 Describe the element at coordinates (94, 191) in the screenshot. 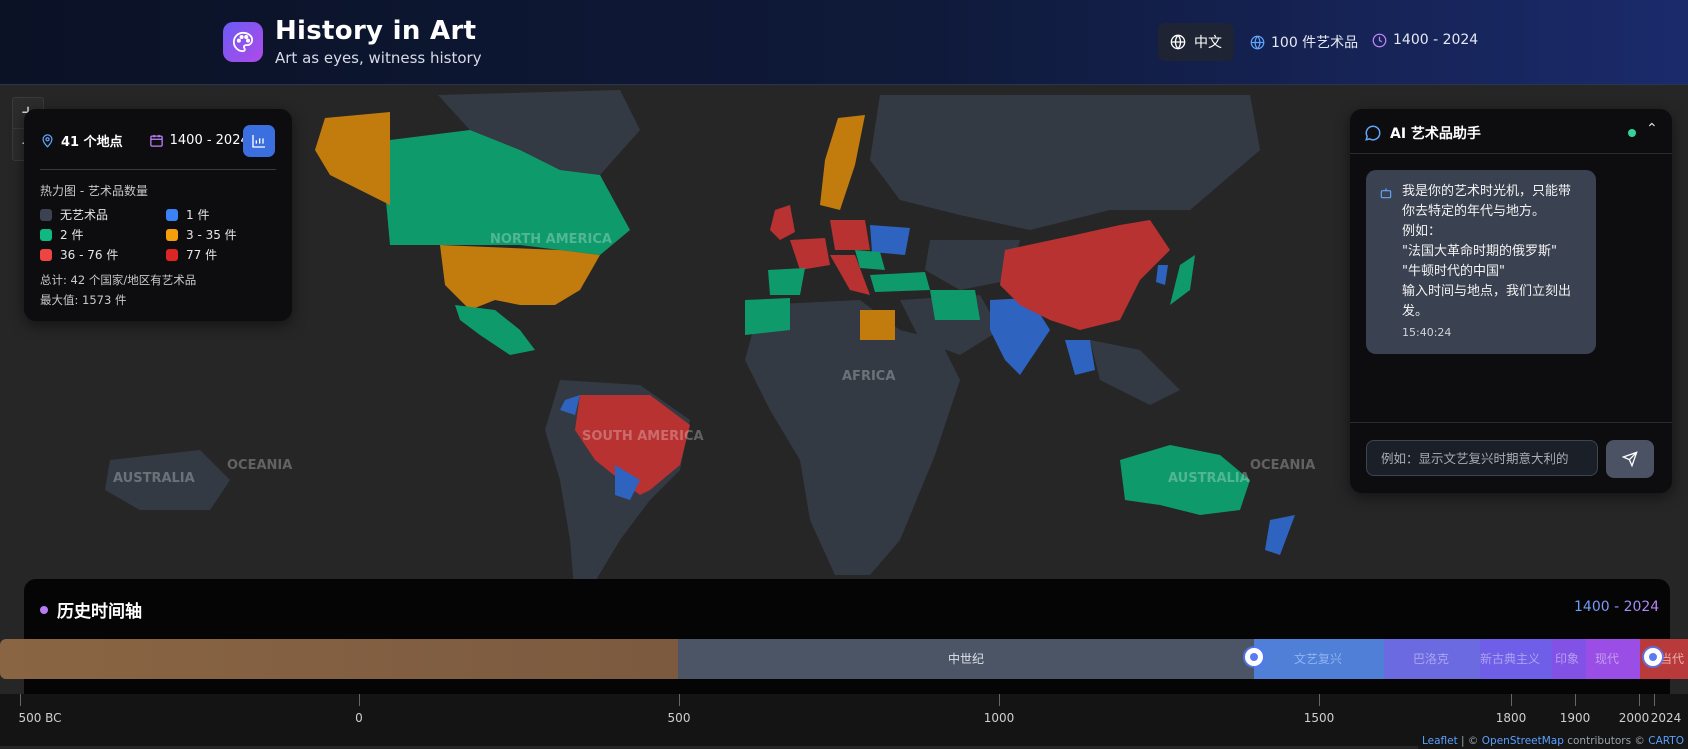

I see `legend-title: 热力图 - 艺术品数量` at that location.